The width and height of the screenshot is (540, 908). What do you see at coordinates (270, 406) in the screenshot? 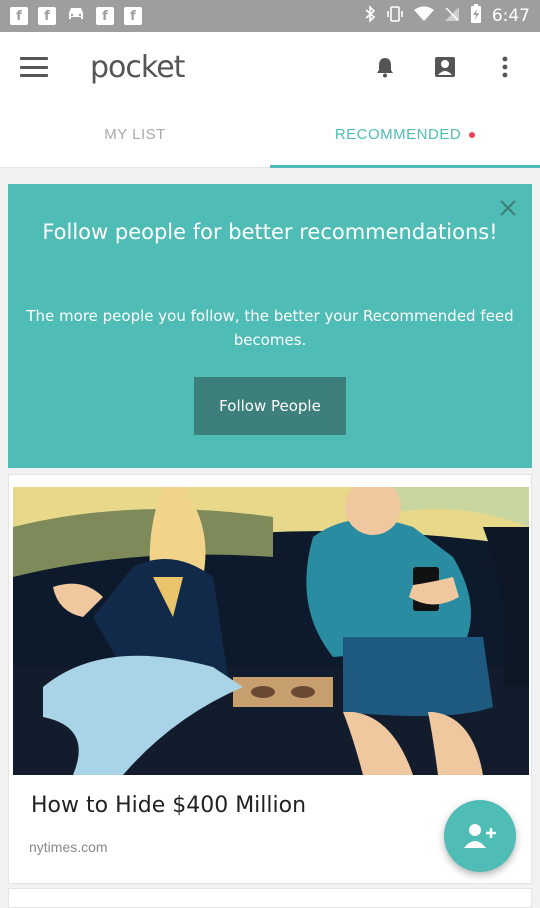
I see `follow-people-button: Follow People` at bounding box center [270, 406].